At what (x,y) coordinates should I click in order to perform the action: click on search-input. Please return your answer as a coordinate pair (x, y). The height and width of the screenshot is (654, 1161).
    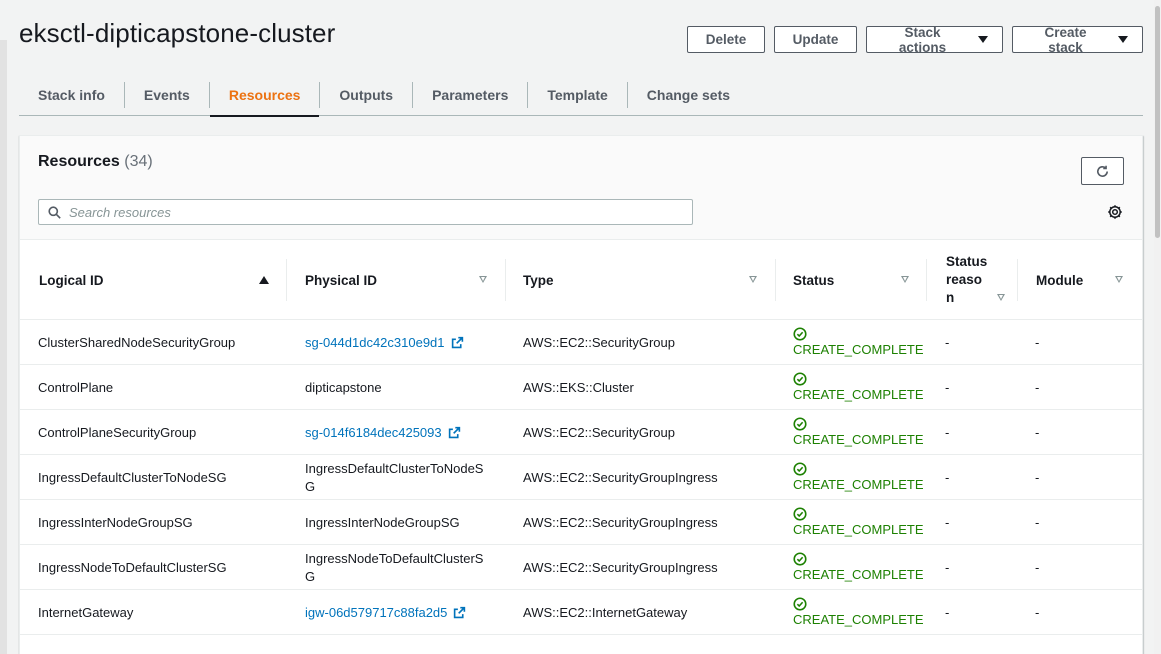
    Looking at the image, I should click on (380, 212).